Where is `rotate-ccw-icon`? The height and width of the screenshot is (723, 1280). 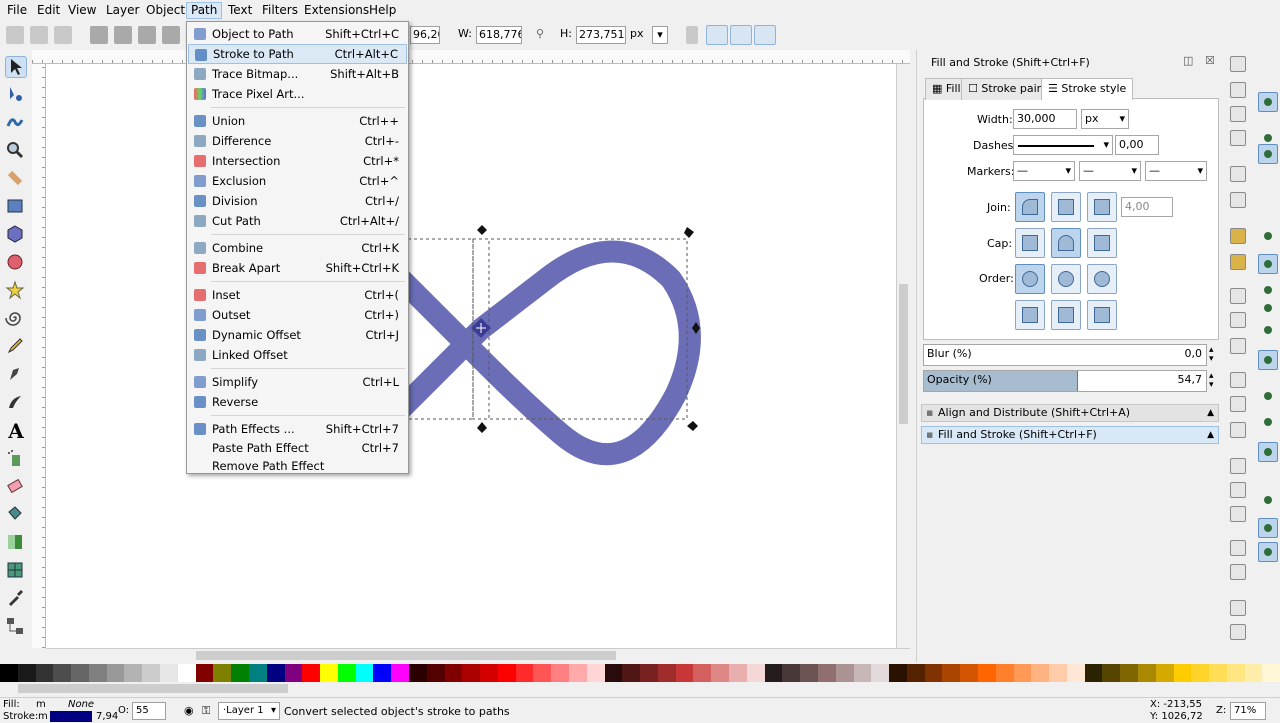
rotate-ccw-icon is located at coordinates (99, 35).